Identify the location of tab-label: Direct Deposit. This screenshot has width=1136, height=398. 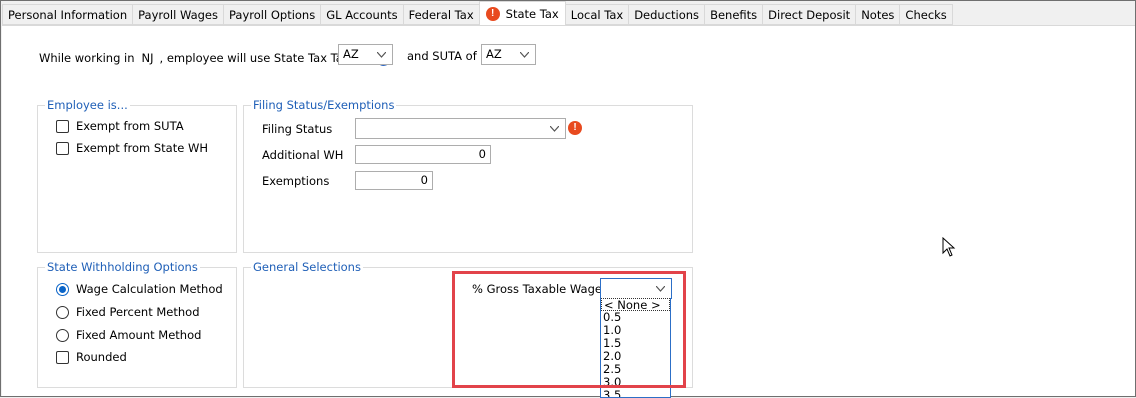
(809, 14).